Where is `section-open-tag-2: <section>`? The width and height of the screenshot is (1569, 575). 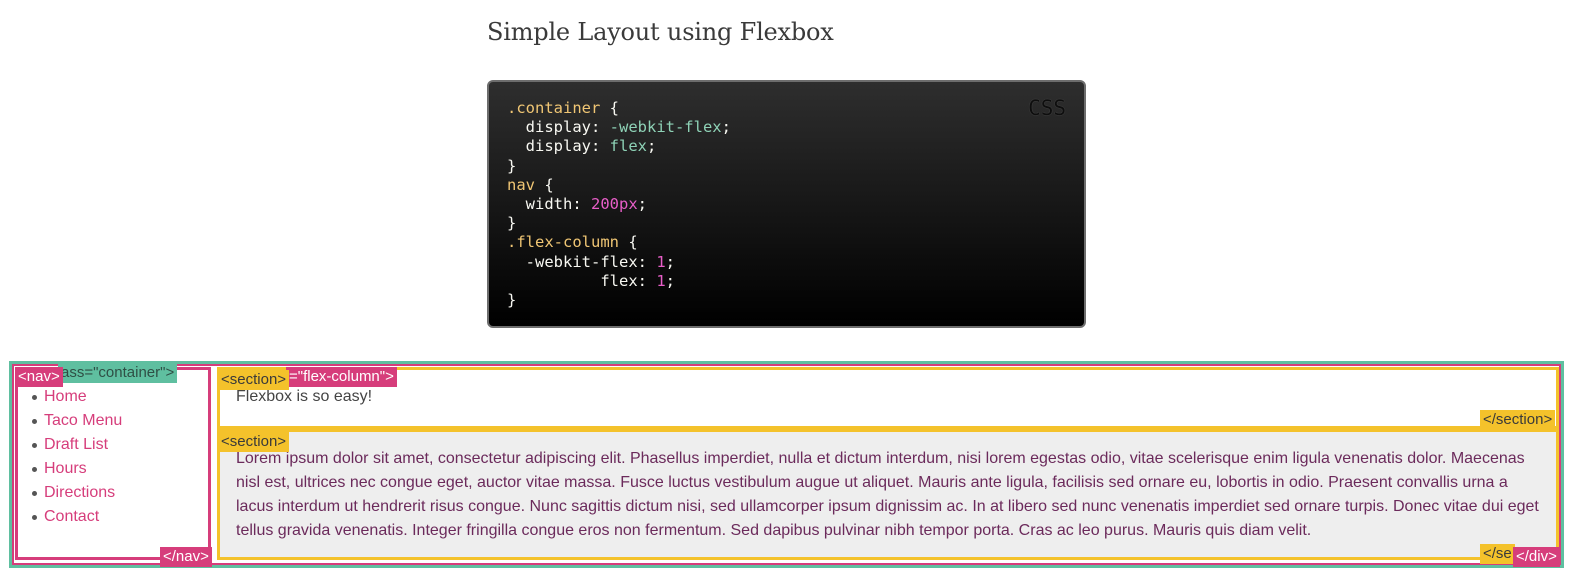 section-open-tag-2: <section> is located at coordinates (254, 442).